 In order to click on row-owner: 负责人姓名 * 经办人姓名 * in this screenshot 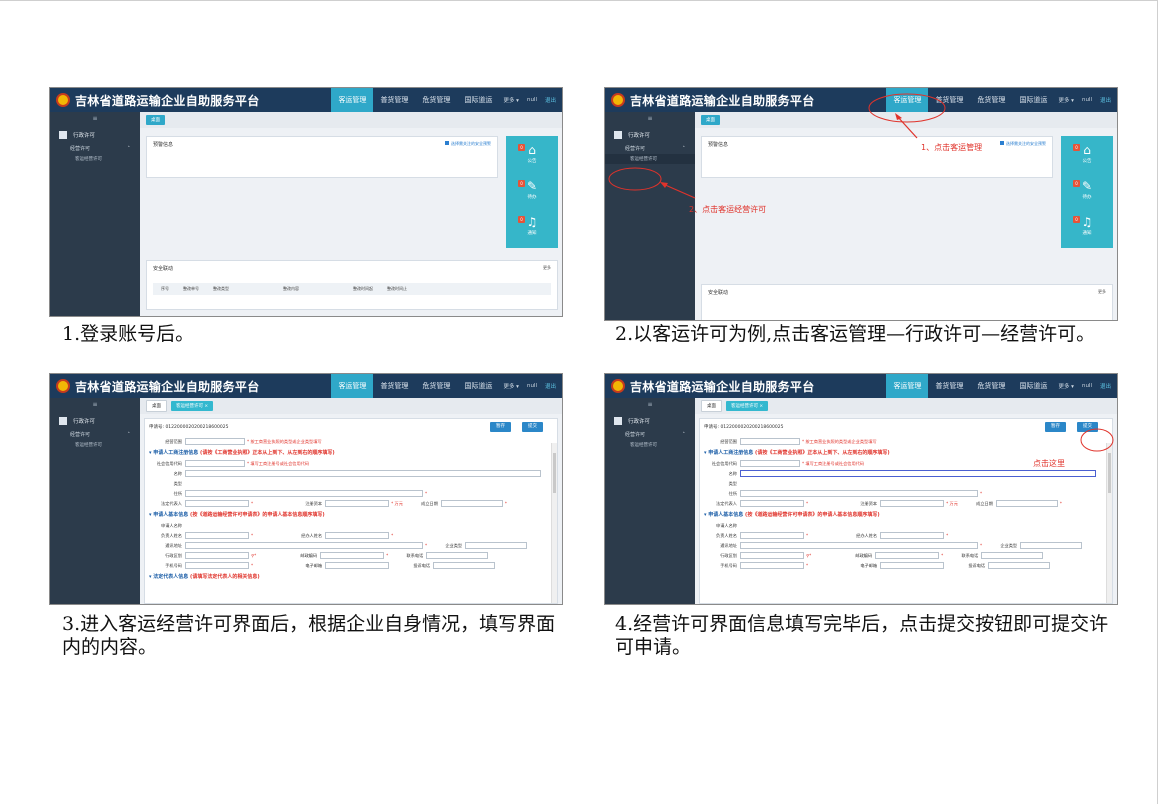, I will do `click(348, 535)`.